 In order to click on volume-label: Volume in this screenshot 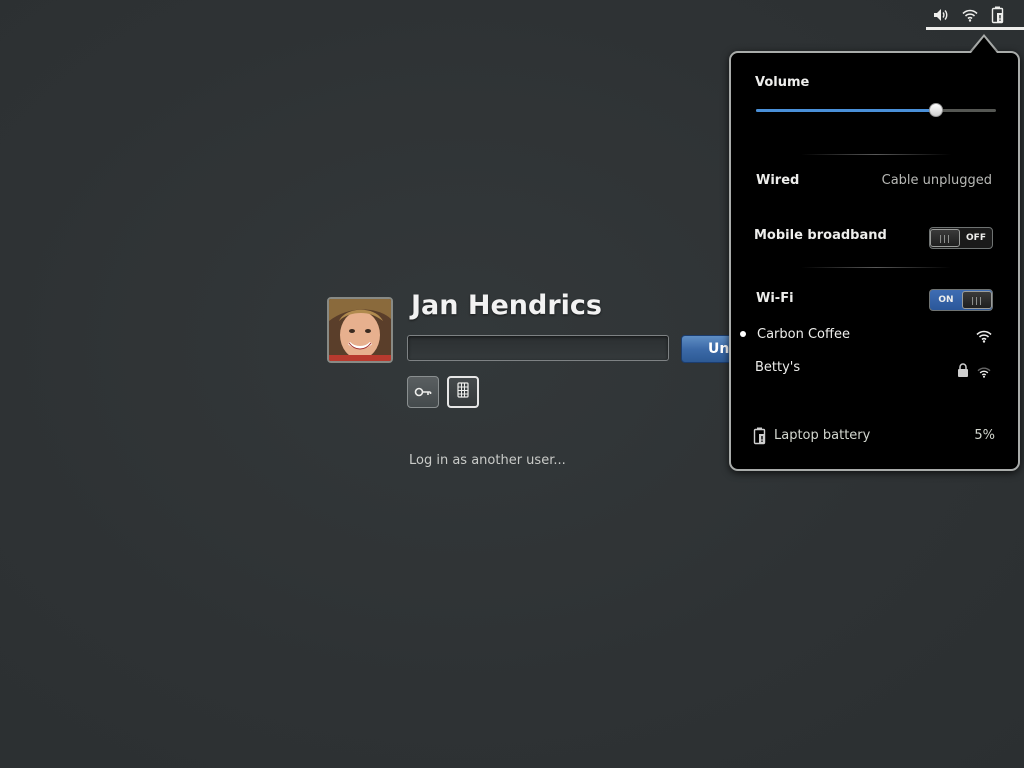, I will do `click(782, 82)`.